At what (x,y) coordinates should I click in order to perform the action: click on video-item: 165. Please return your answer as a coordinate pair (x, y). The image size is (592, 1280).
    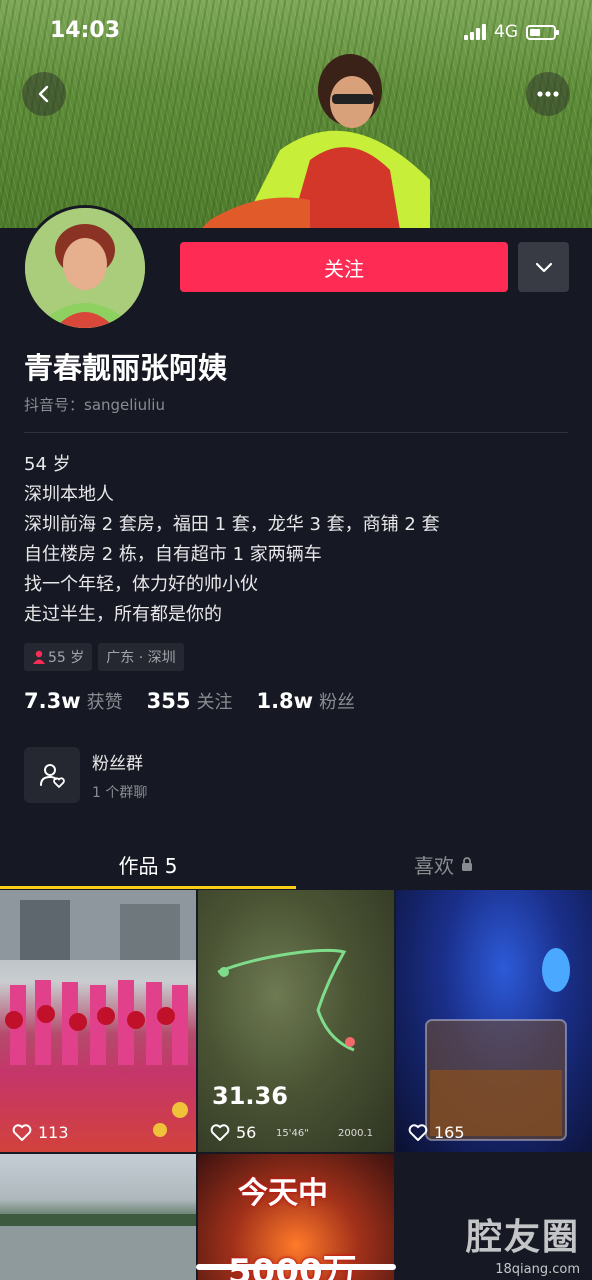
    Looking at the image, I should click on (494, 1021).